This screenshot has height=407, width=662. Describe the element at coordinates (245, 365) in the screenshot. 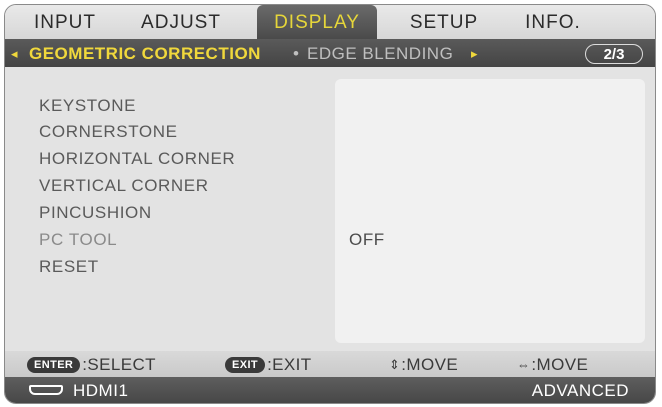

I see `exit-key-icon: EXIT` at that location.